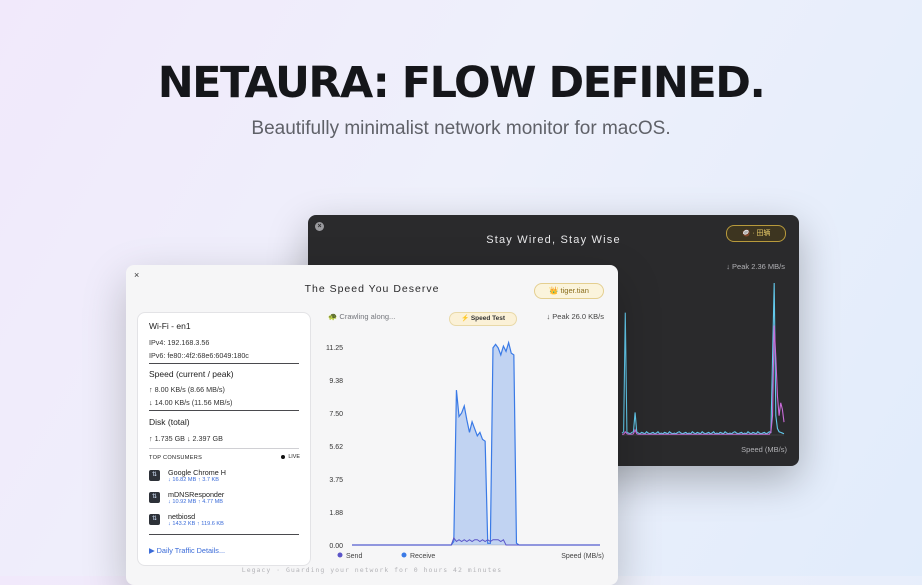 The width and height of the screenshot is (922, 585). Describe the element at coordinates (340, 555) in the screenshot. I see `send-legend-marker` at that location.